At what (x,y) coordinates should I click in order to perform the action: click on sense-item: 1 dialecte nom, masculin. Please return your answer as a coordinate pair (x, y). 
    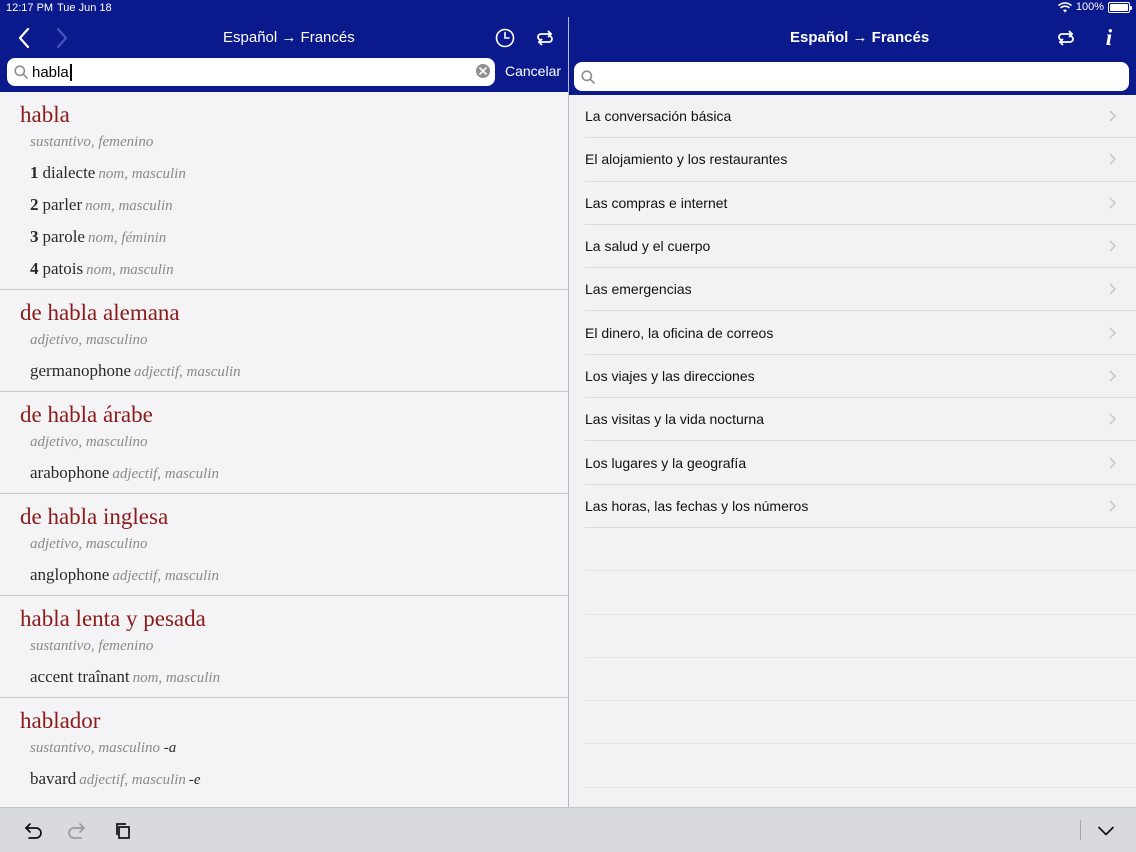
    Looking at the image, I should click on (299, 173).